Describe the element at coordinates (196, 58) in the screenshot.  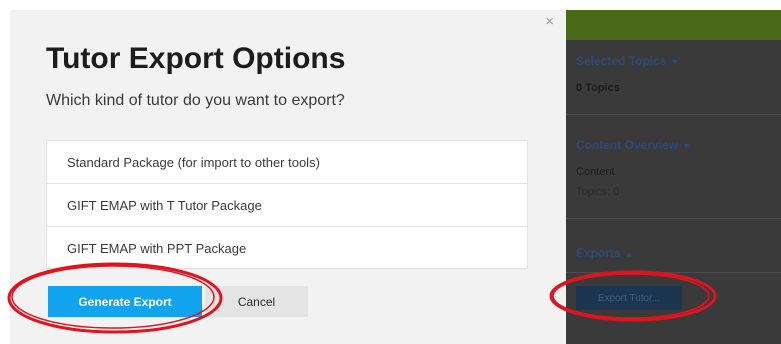
I see `dialog-title: Tutor Export Options` at that location.